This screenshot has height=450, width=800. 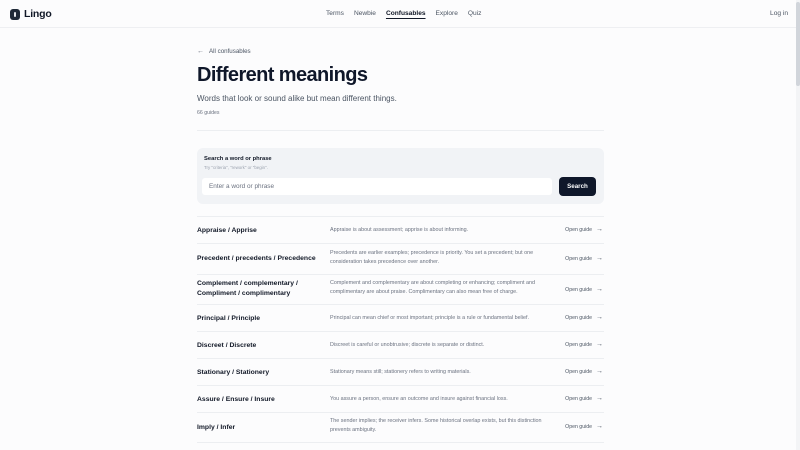 What do you see at coordinates (236, 167) in the screenshot?
I see `search-hint: Try "criteria", "rework" or "begin".` at bounding box center [236, 167].